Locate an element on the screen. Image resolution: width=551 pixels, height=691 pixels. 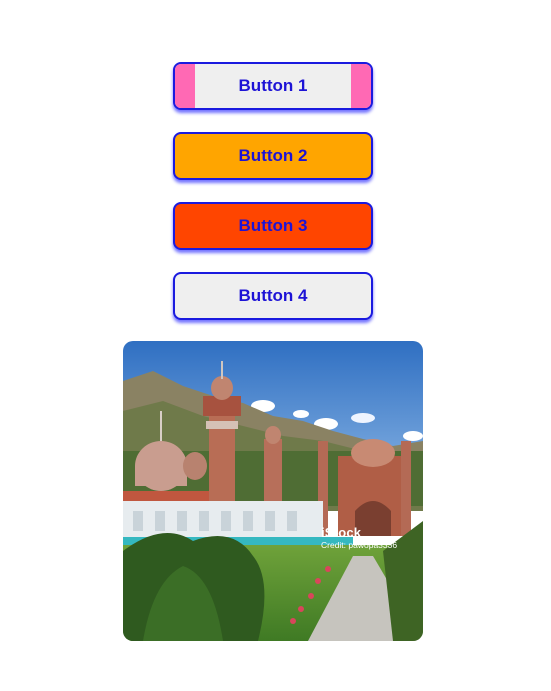
button-4-label: Button 4 is located at coordinates (273, 295).